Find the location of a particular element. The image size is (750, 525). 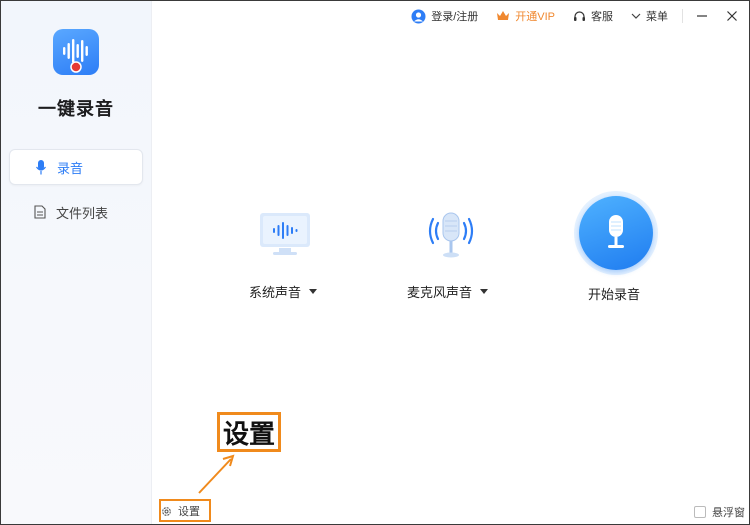

start-recording-circle is located at coordinates (616, 233).